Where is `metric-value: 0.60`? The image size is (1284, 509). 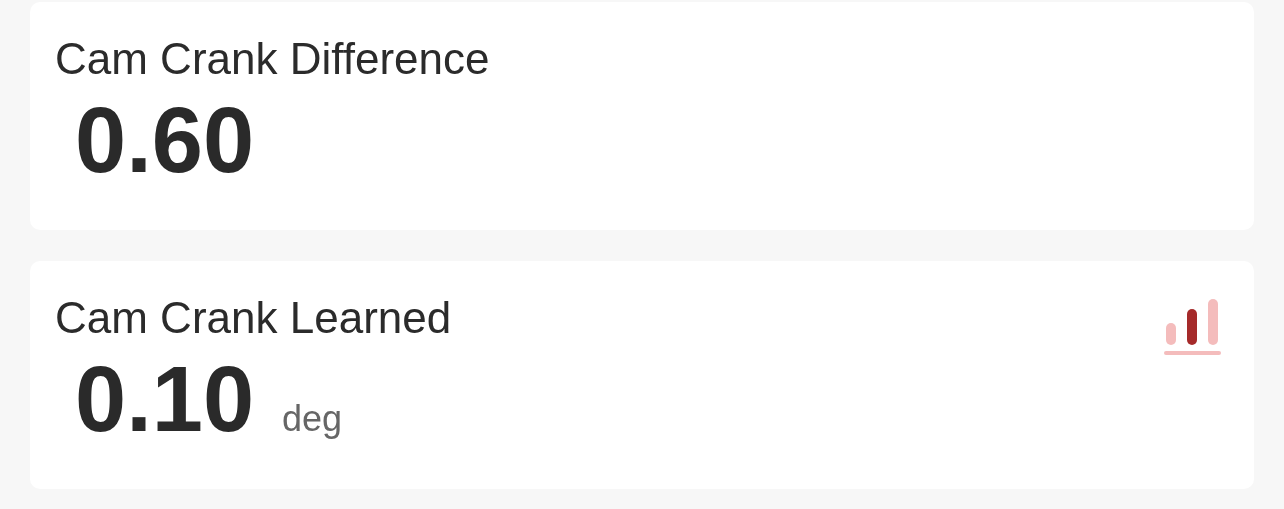
metric-value: 0.60 is located at coordinates (165, 140).